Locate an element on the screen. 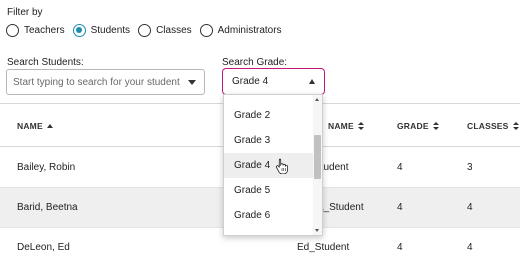 The image size is (520, 260). dropdown-scrollbar is located at coordinates (317, 165).